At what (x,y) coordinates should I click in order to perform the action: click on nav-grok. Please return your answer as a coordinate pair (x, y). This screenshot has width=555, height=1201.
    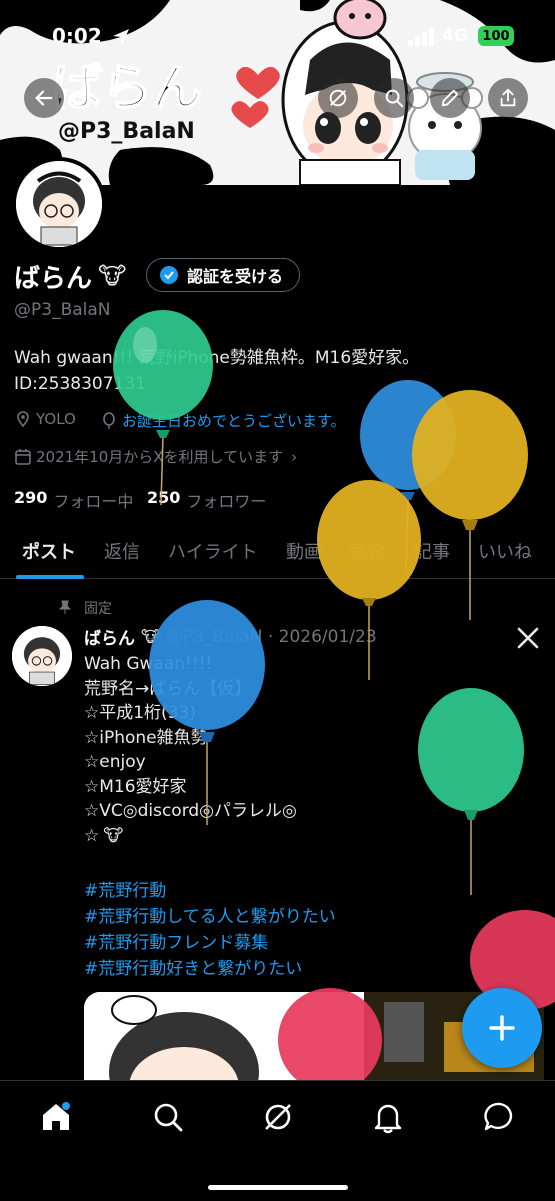
    Looking at the image, I should click on (278, 1117).